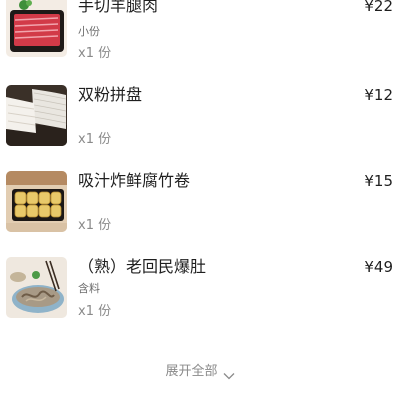  Describe the element at coordinates (229, 373) in the screenshot. I see `chevron-down-icon` at that location.